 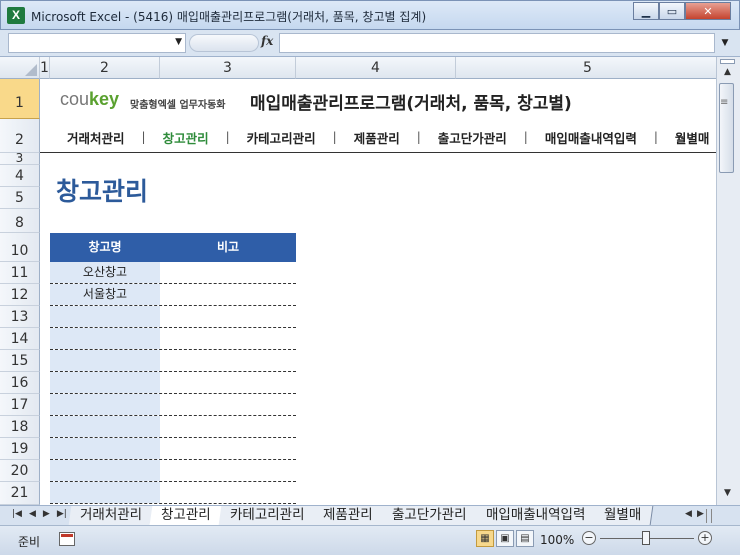 I want to click on close-button: ✕, so click(x=708, y=11).